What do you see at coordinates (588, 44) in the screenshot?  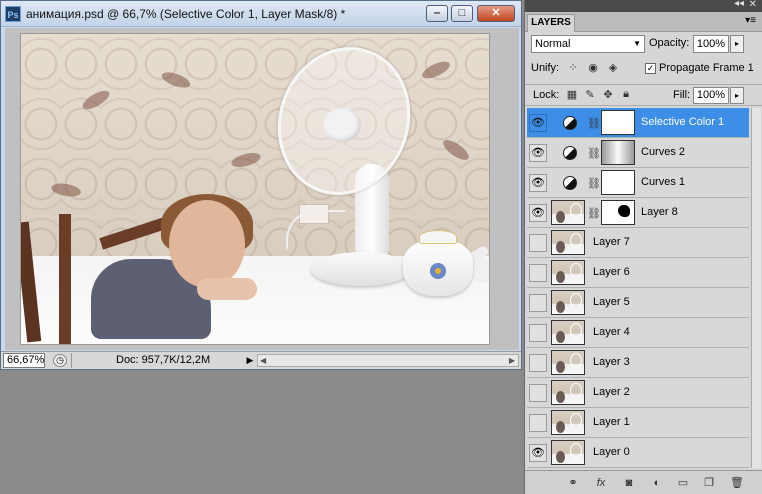 I see `blend-mode-select: Normal ▼` at bounding box center [588, 44].